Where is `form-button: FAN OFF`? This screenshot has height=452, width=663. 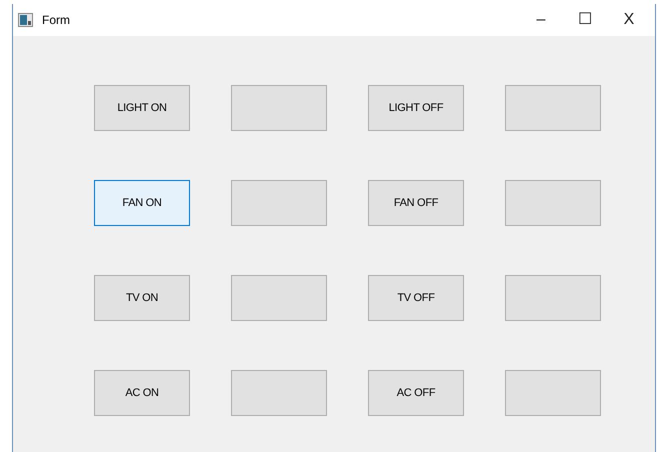 form-button: FAN OFF is located at coordinates (416, 203).